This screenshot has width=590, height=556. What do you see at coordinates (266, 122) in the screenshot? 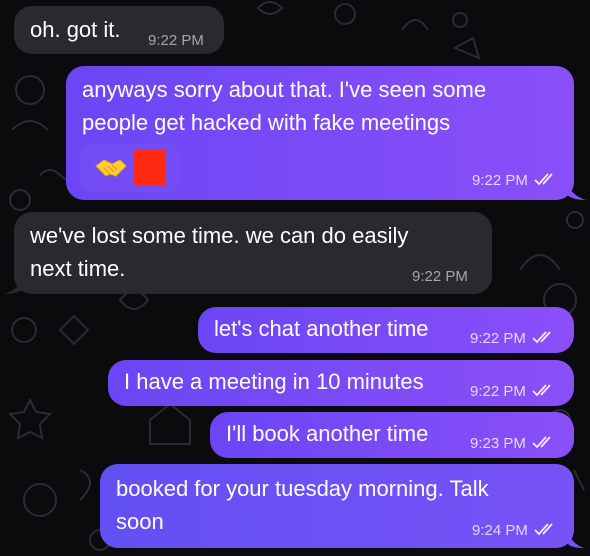
I see `message-text-line: people get hacked with fake meetings` at bounding box center [266, 122].